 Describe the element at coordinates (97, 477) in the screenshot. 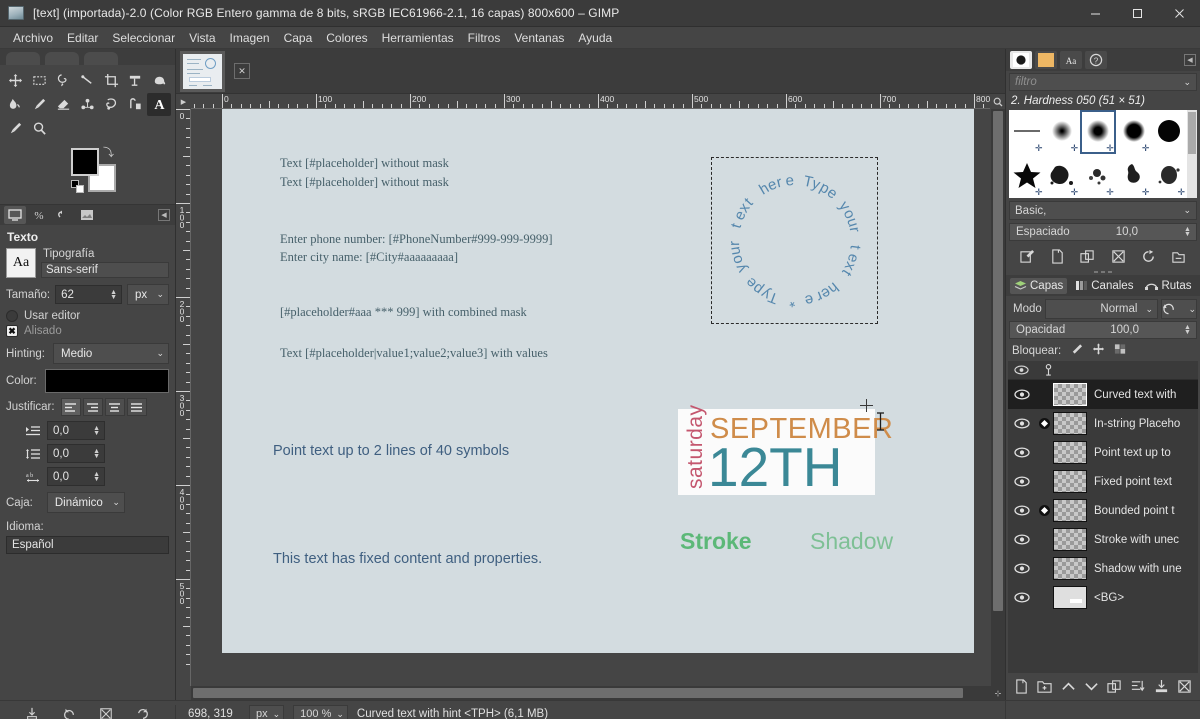

I see `letter-spacing-spinner: ▲ ▼` at that location.